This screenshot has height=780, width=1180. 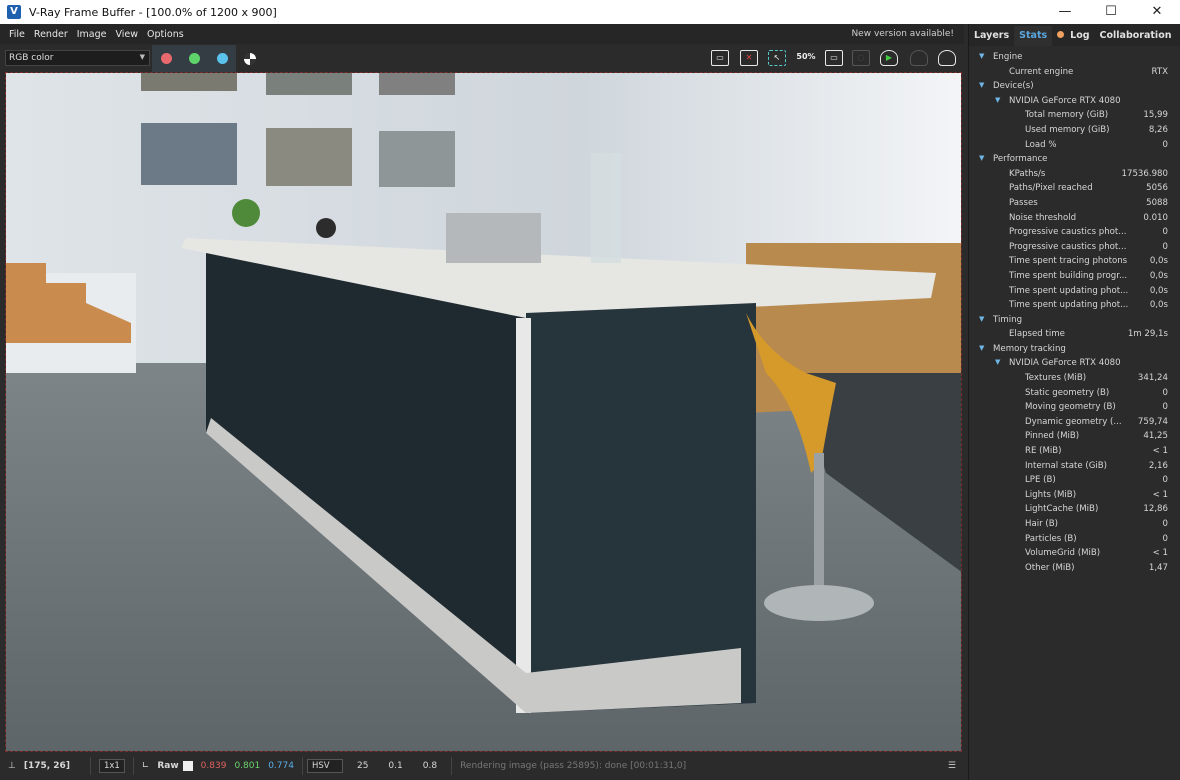 I want to click on tab-collaboration: Collaboration, so click(x=1136, y=36).